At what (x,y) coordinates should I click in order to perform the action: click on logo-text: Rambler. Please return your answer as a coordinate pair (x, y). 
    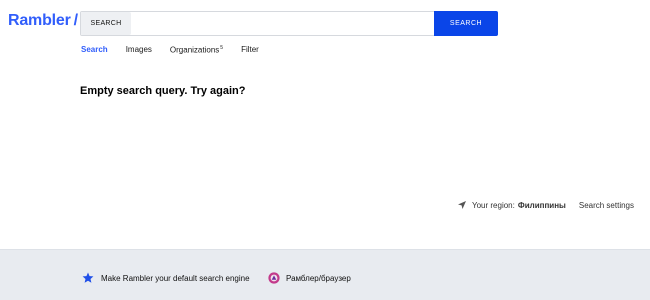
    Looking at the image, I should click on (39, 20).